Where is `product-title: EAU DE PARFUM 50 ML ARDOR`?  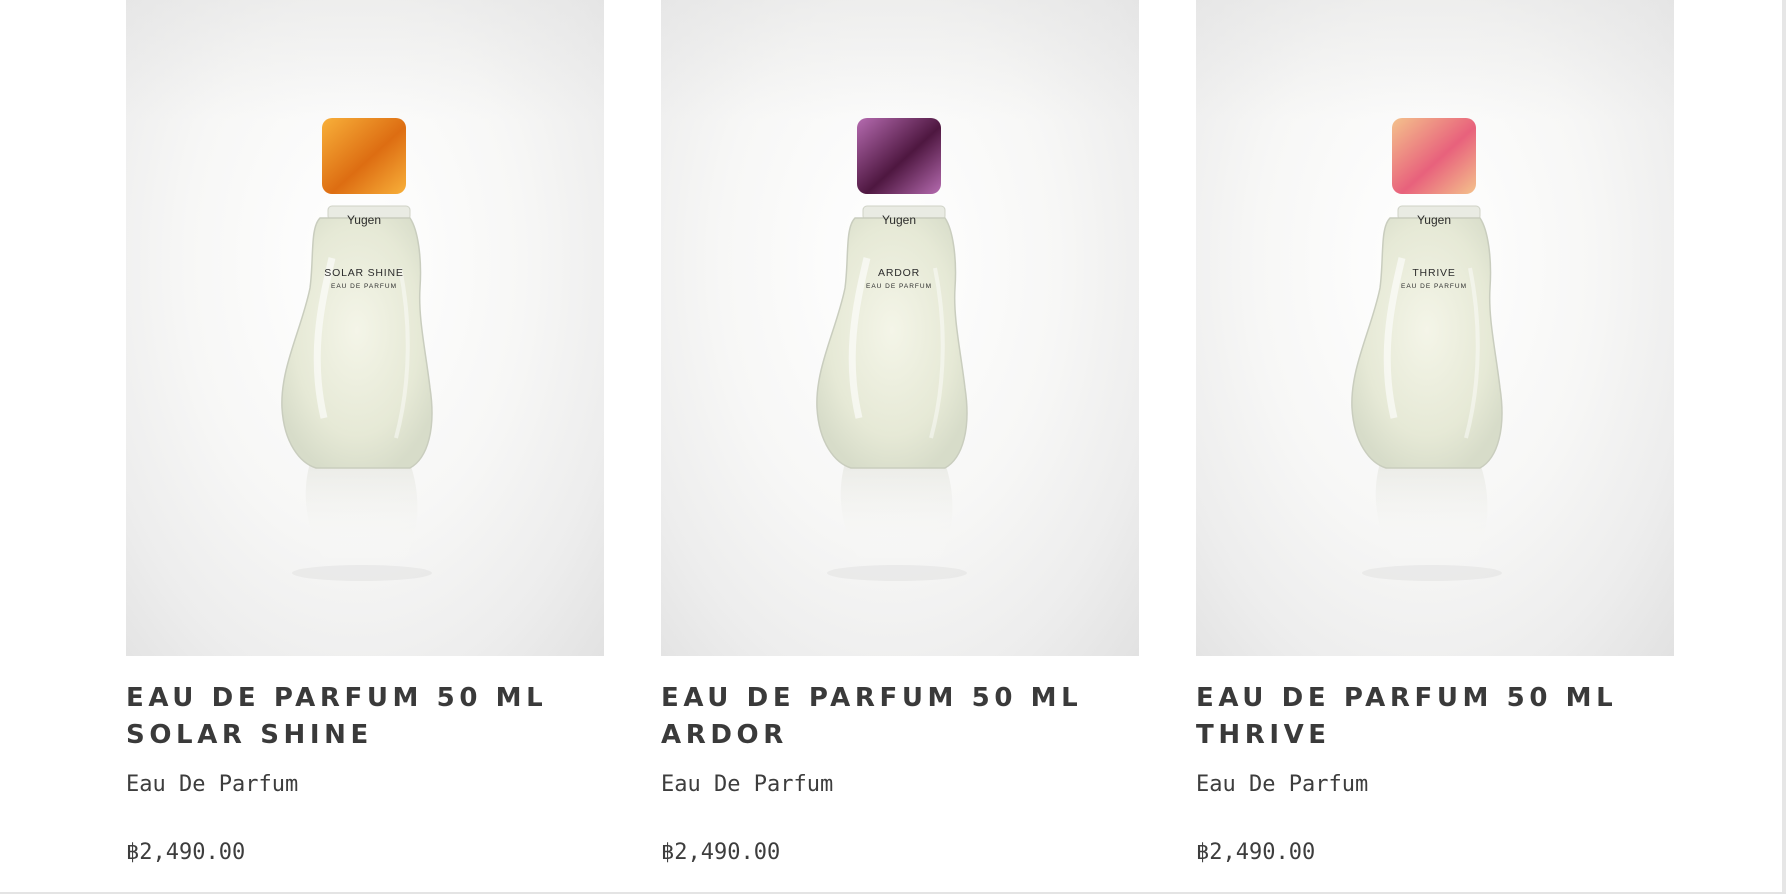
product-title: EAU DE PARFUM 50 ML ARDOR is located at coordinates (900, 717).